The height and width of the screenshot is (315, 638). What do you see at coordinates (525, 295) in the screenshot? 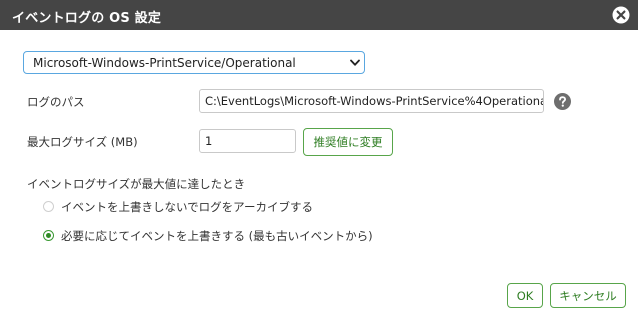
I see `ok-button: OK` at bounding box center [525, 295].